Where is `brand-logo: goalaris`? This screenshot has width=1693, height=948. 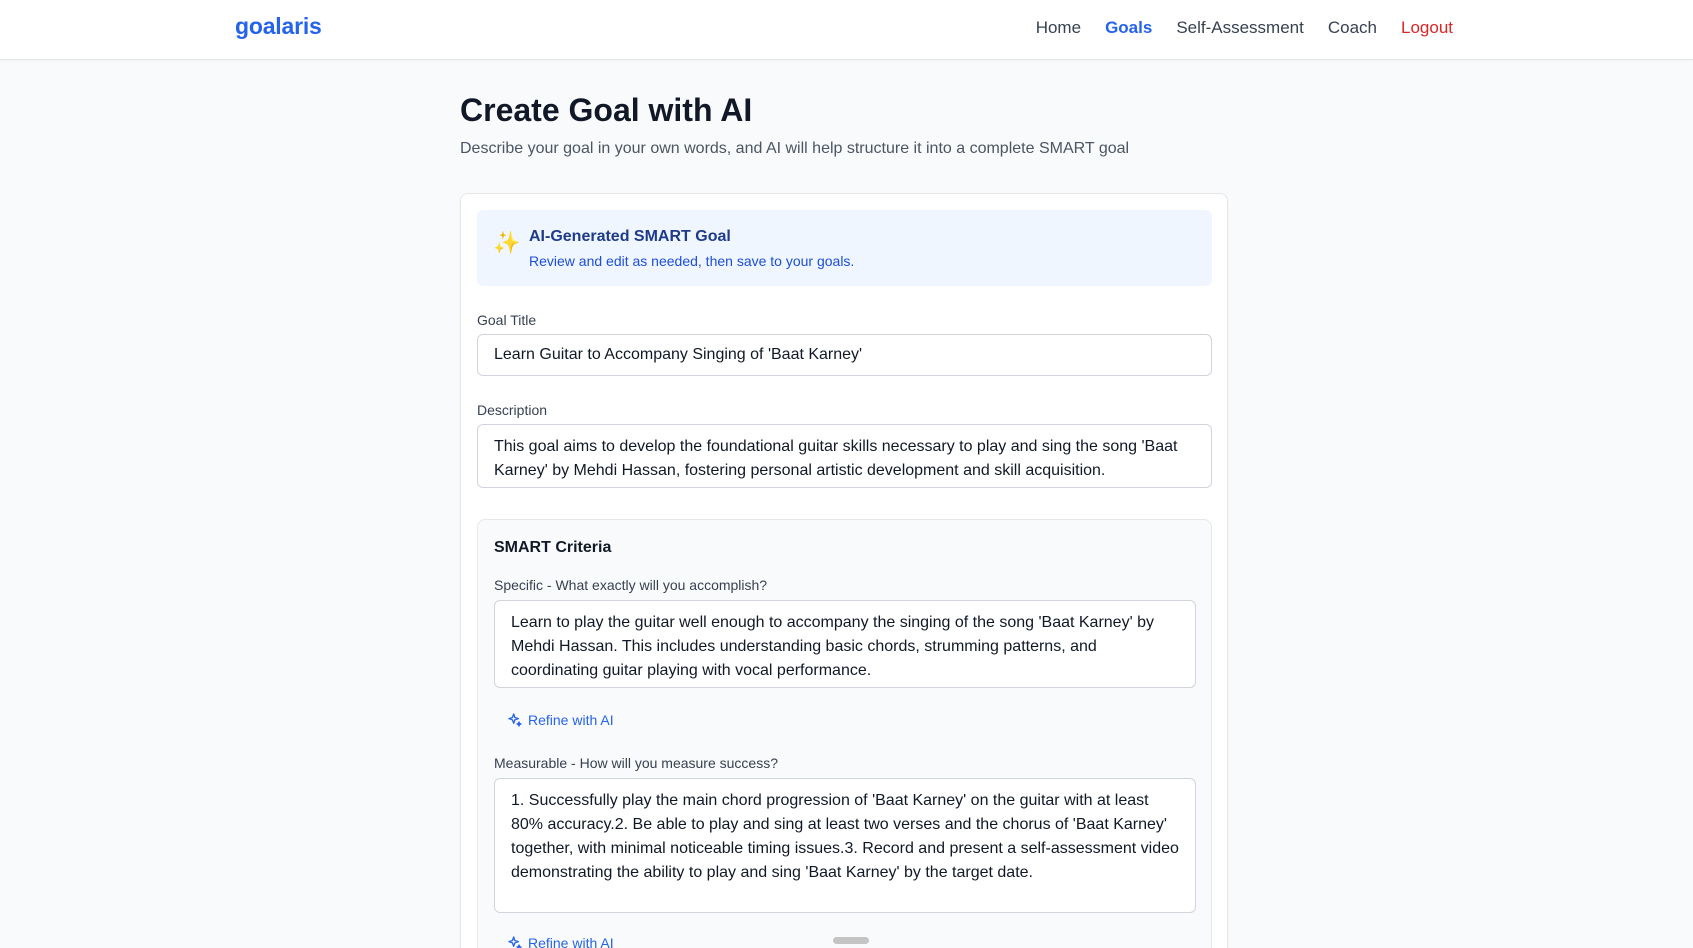
brand-logo: goalaris is located at coordinates (278, 26).